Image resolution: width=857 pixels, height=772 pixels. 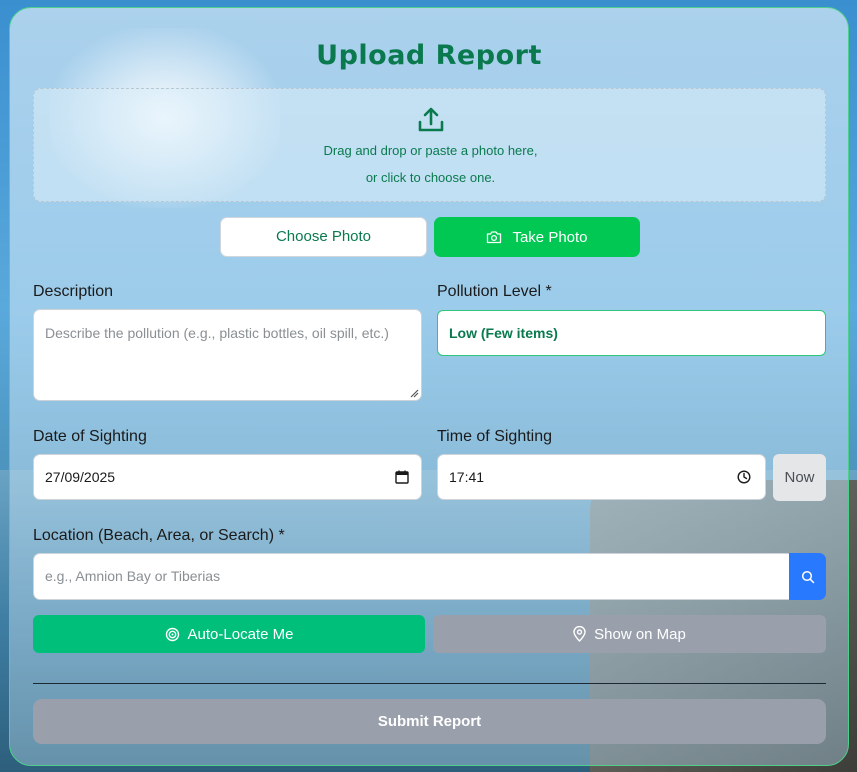 What do you see at coordinates (159, 535) in the screenshot?
I see `location-label: Location (Beach, Area, or Search) *` at bounding box center [159, 535].